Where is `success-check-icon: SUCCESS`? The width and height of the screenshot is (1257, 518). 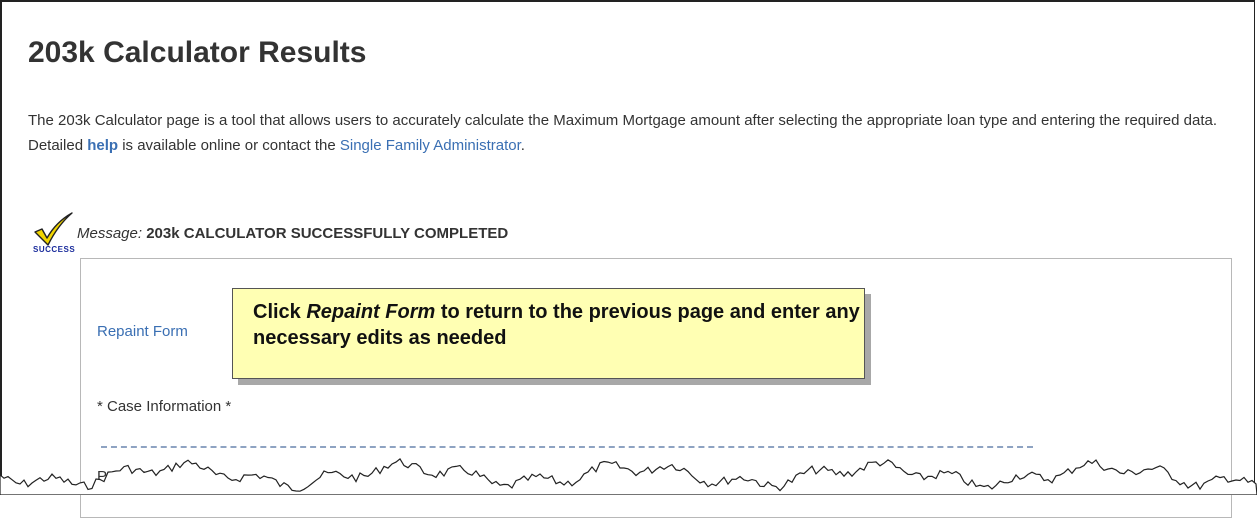 success-check-icon: SUCCESS is located at coordinates (54, 235).